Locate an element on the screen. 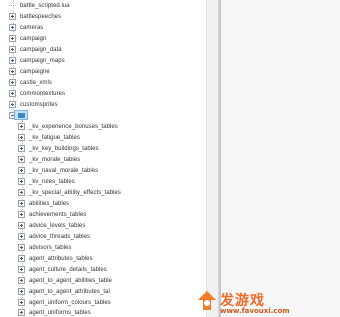 The image size is (340, 317). tree-item-label: campaigne is located at coordinates (35, 71).